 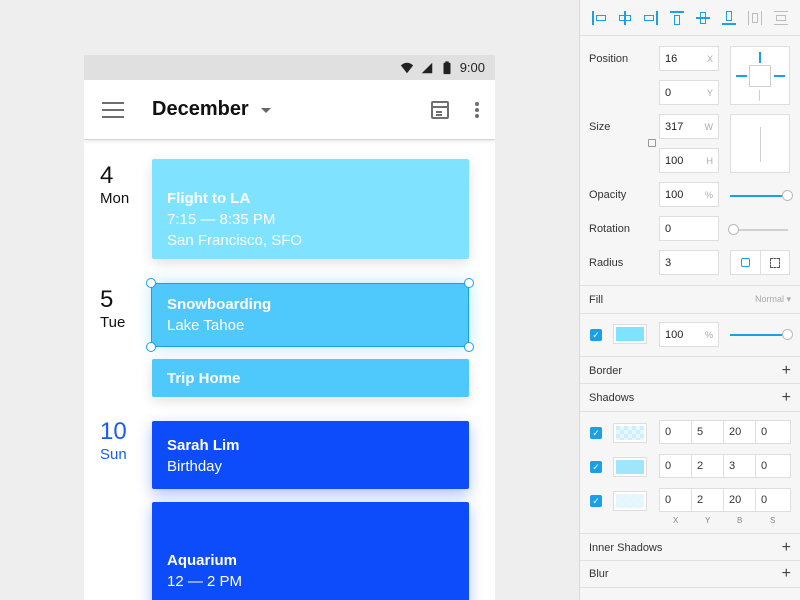 What do you see at coordinates (204, 378) in the screenshot?
I see `event-title: Trip Home` at bounding box center [204, 378].